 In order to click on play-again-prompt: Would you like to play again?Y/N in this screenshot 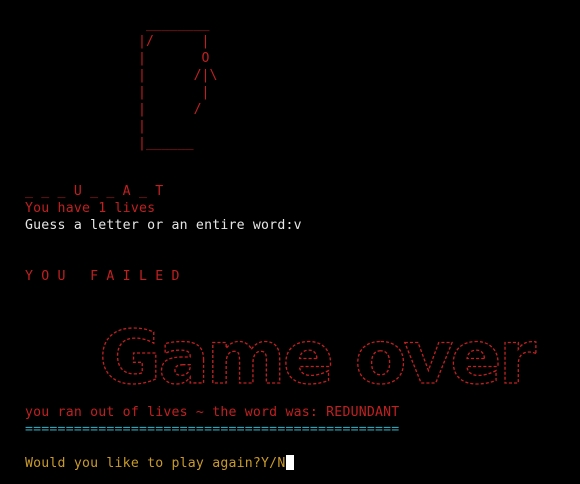, I will do `click(155, 463)`.